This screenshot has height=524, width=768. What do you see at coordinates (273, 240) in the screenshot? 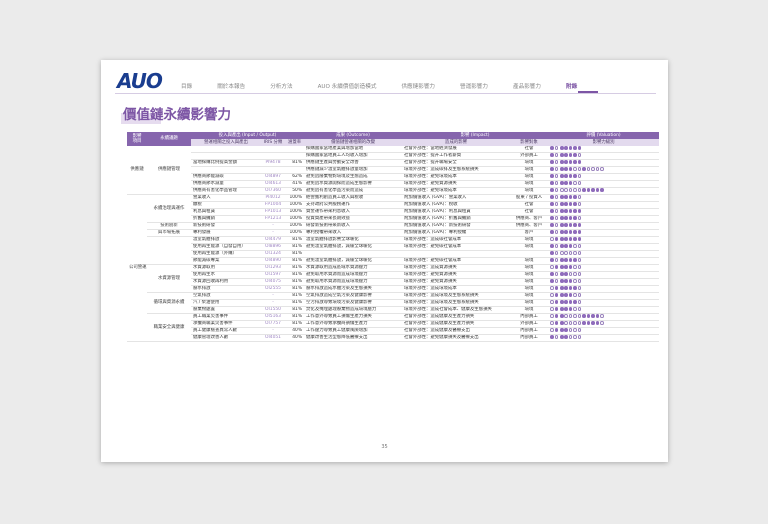
I see `iris-cell: OI4479` at bounding box center [273, 240].